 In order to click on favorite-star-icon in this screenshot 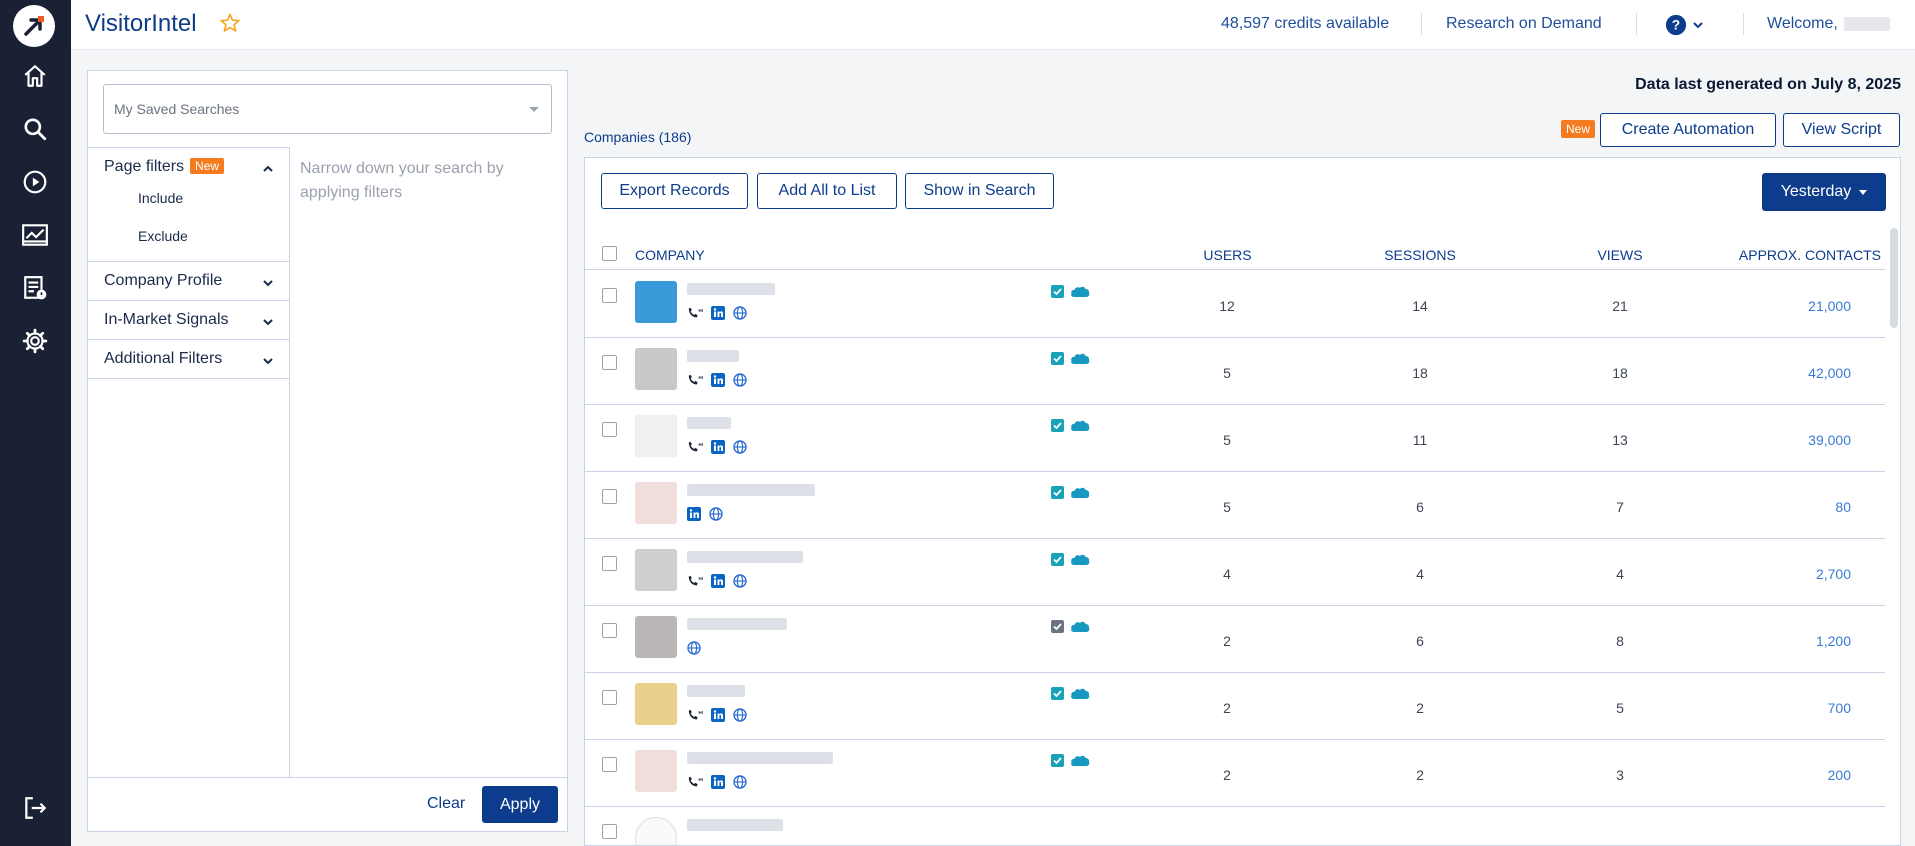, I will do `click(230, 25)`.